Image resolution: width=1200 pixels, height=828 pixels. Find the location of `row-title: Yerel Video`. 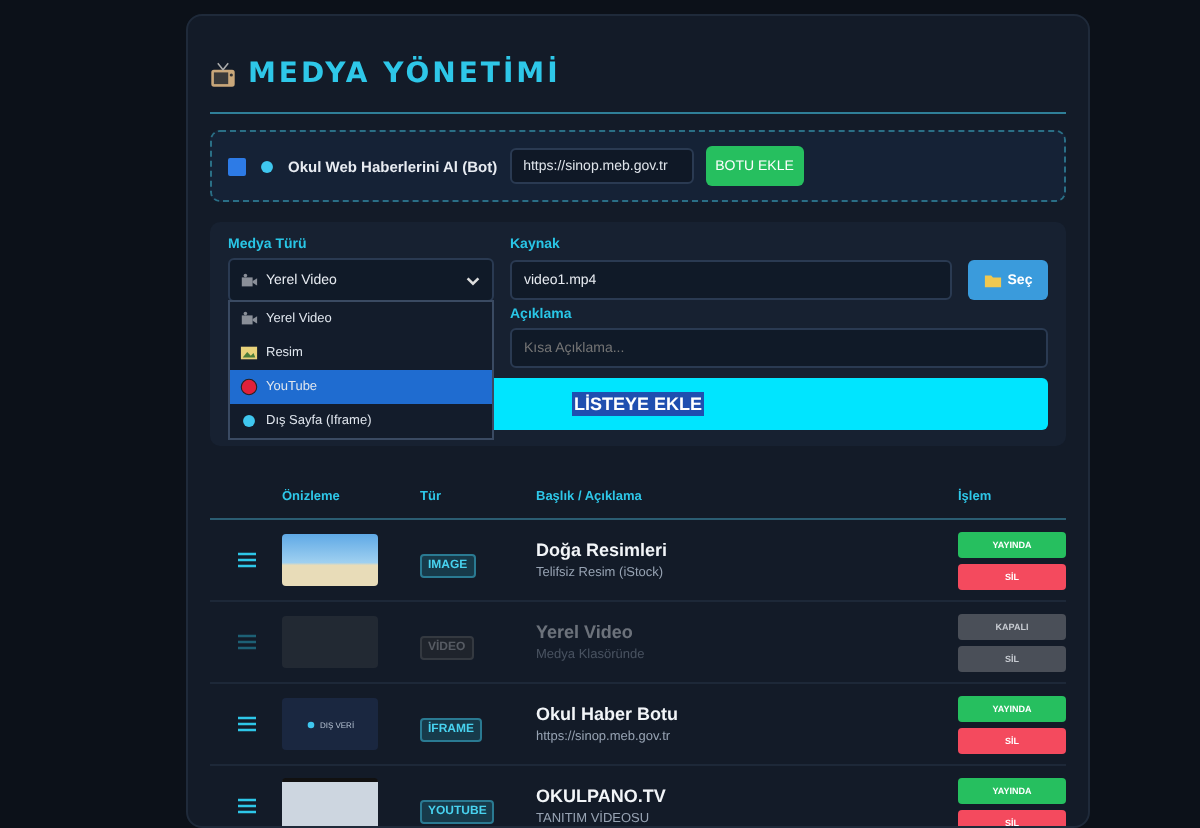

row-title: Yerel Video is located at coordinates (585, 632).